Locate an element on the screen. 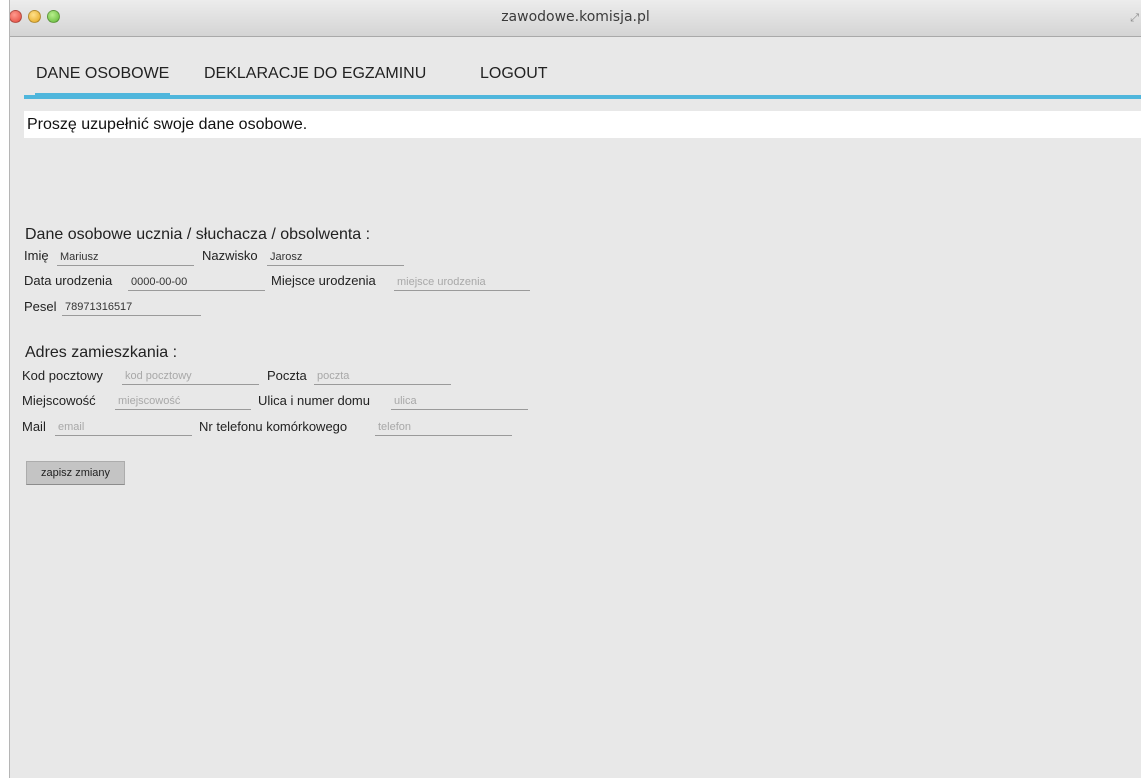  ulica-label: Ulica i numer domu is located at coordinates (314, 400).